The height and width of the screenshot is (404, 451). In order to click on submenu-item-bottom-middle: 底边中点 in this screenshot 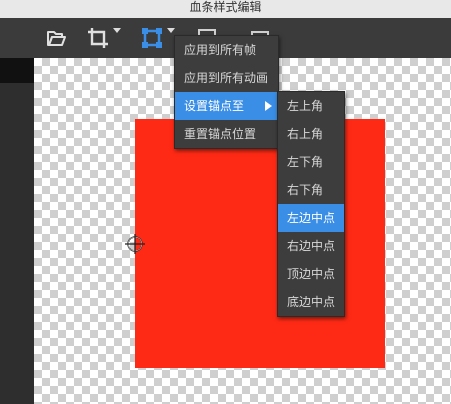, I will do `click(311, 302)`.